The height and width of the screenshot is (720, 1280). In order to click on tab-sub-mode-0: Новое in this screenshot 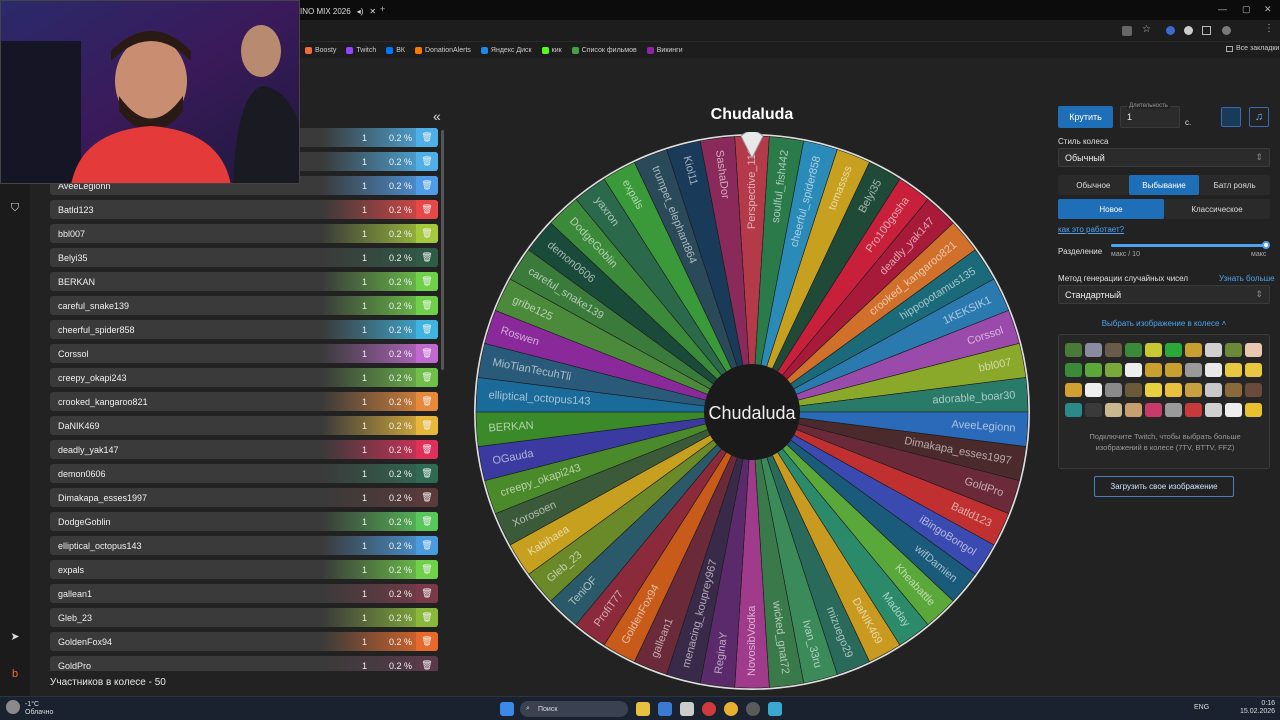, I will do `click(1111, 209)`.